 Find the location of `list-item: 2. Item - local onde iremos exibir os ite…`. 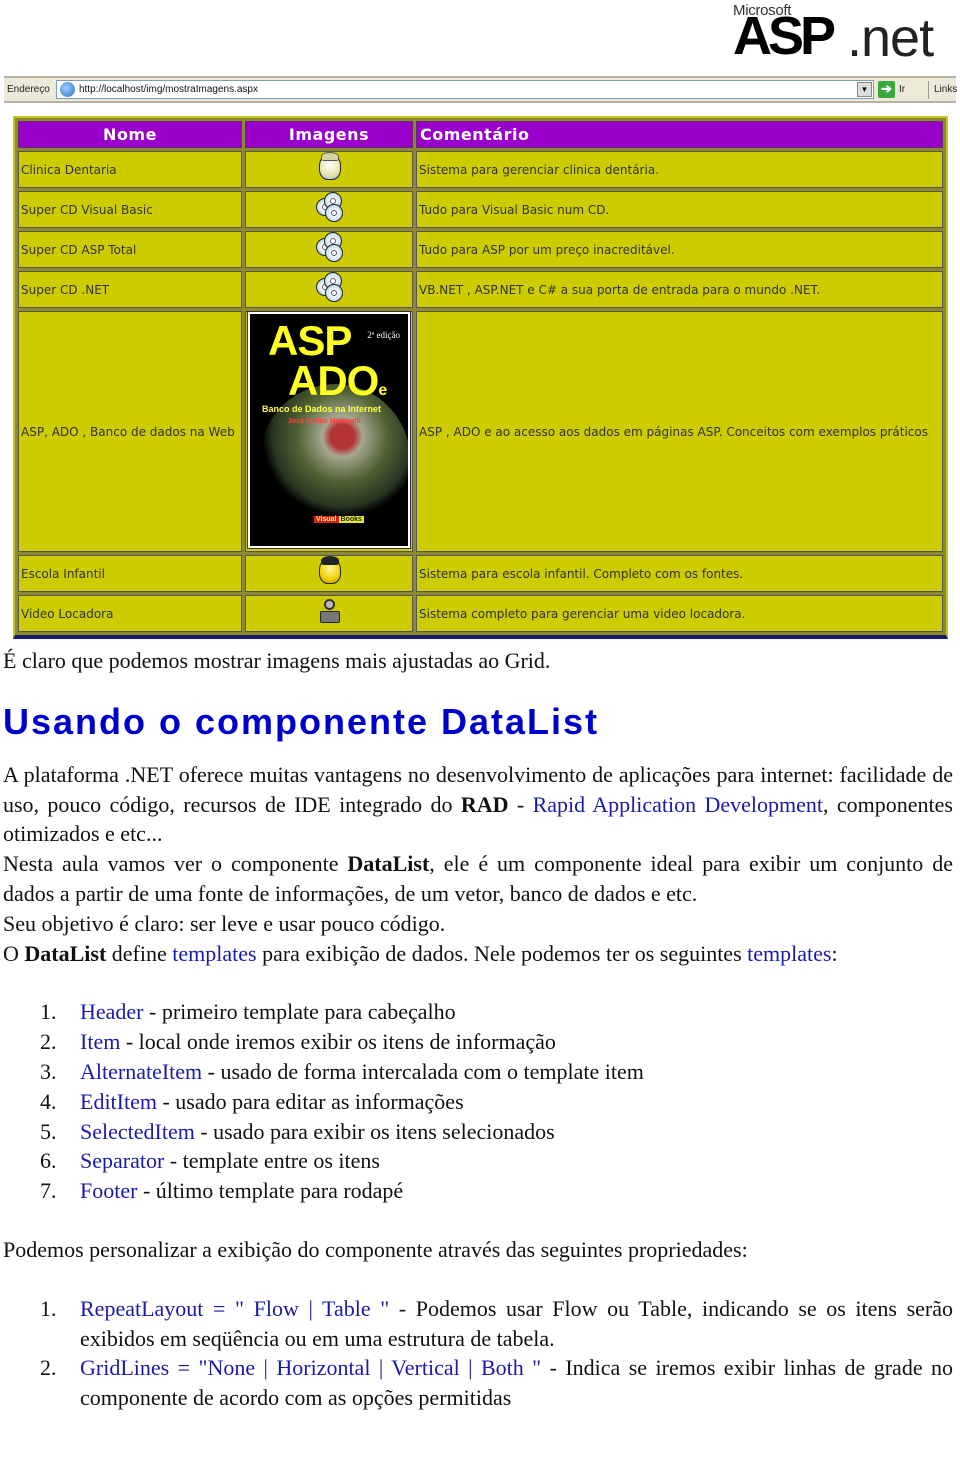

list-item: 2. Item - local onde iremos exibir os ite… is located at coordinates (496, 1042).